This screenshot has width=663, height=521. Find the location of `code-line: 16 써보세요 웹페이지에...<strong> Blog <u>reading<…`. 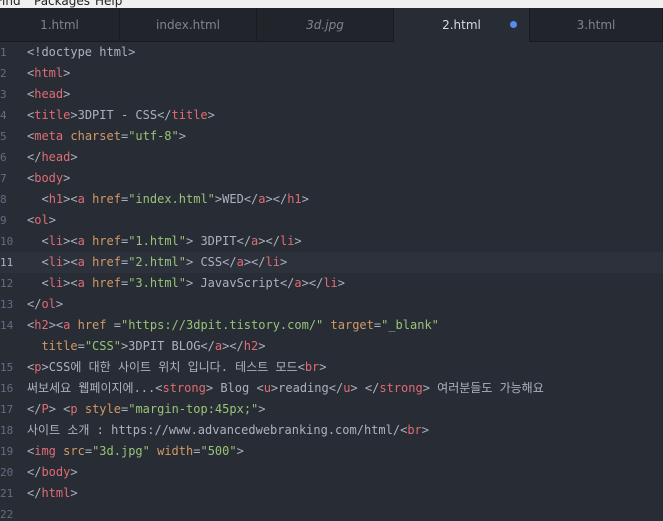

code-line: 16 써보세요 웹페이지에...<strong> Blog <u>reading<… is located at coordinates (331, 388).